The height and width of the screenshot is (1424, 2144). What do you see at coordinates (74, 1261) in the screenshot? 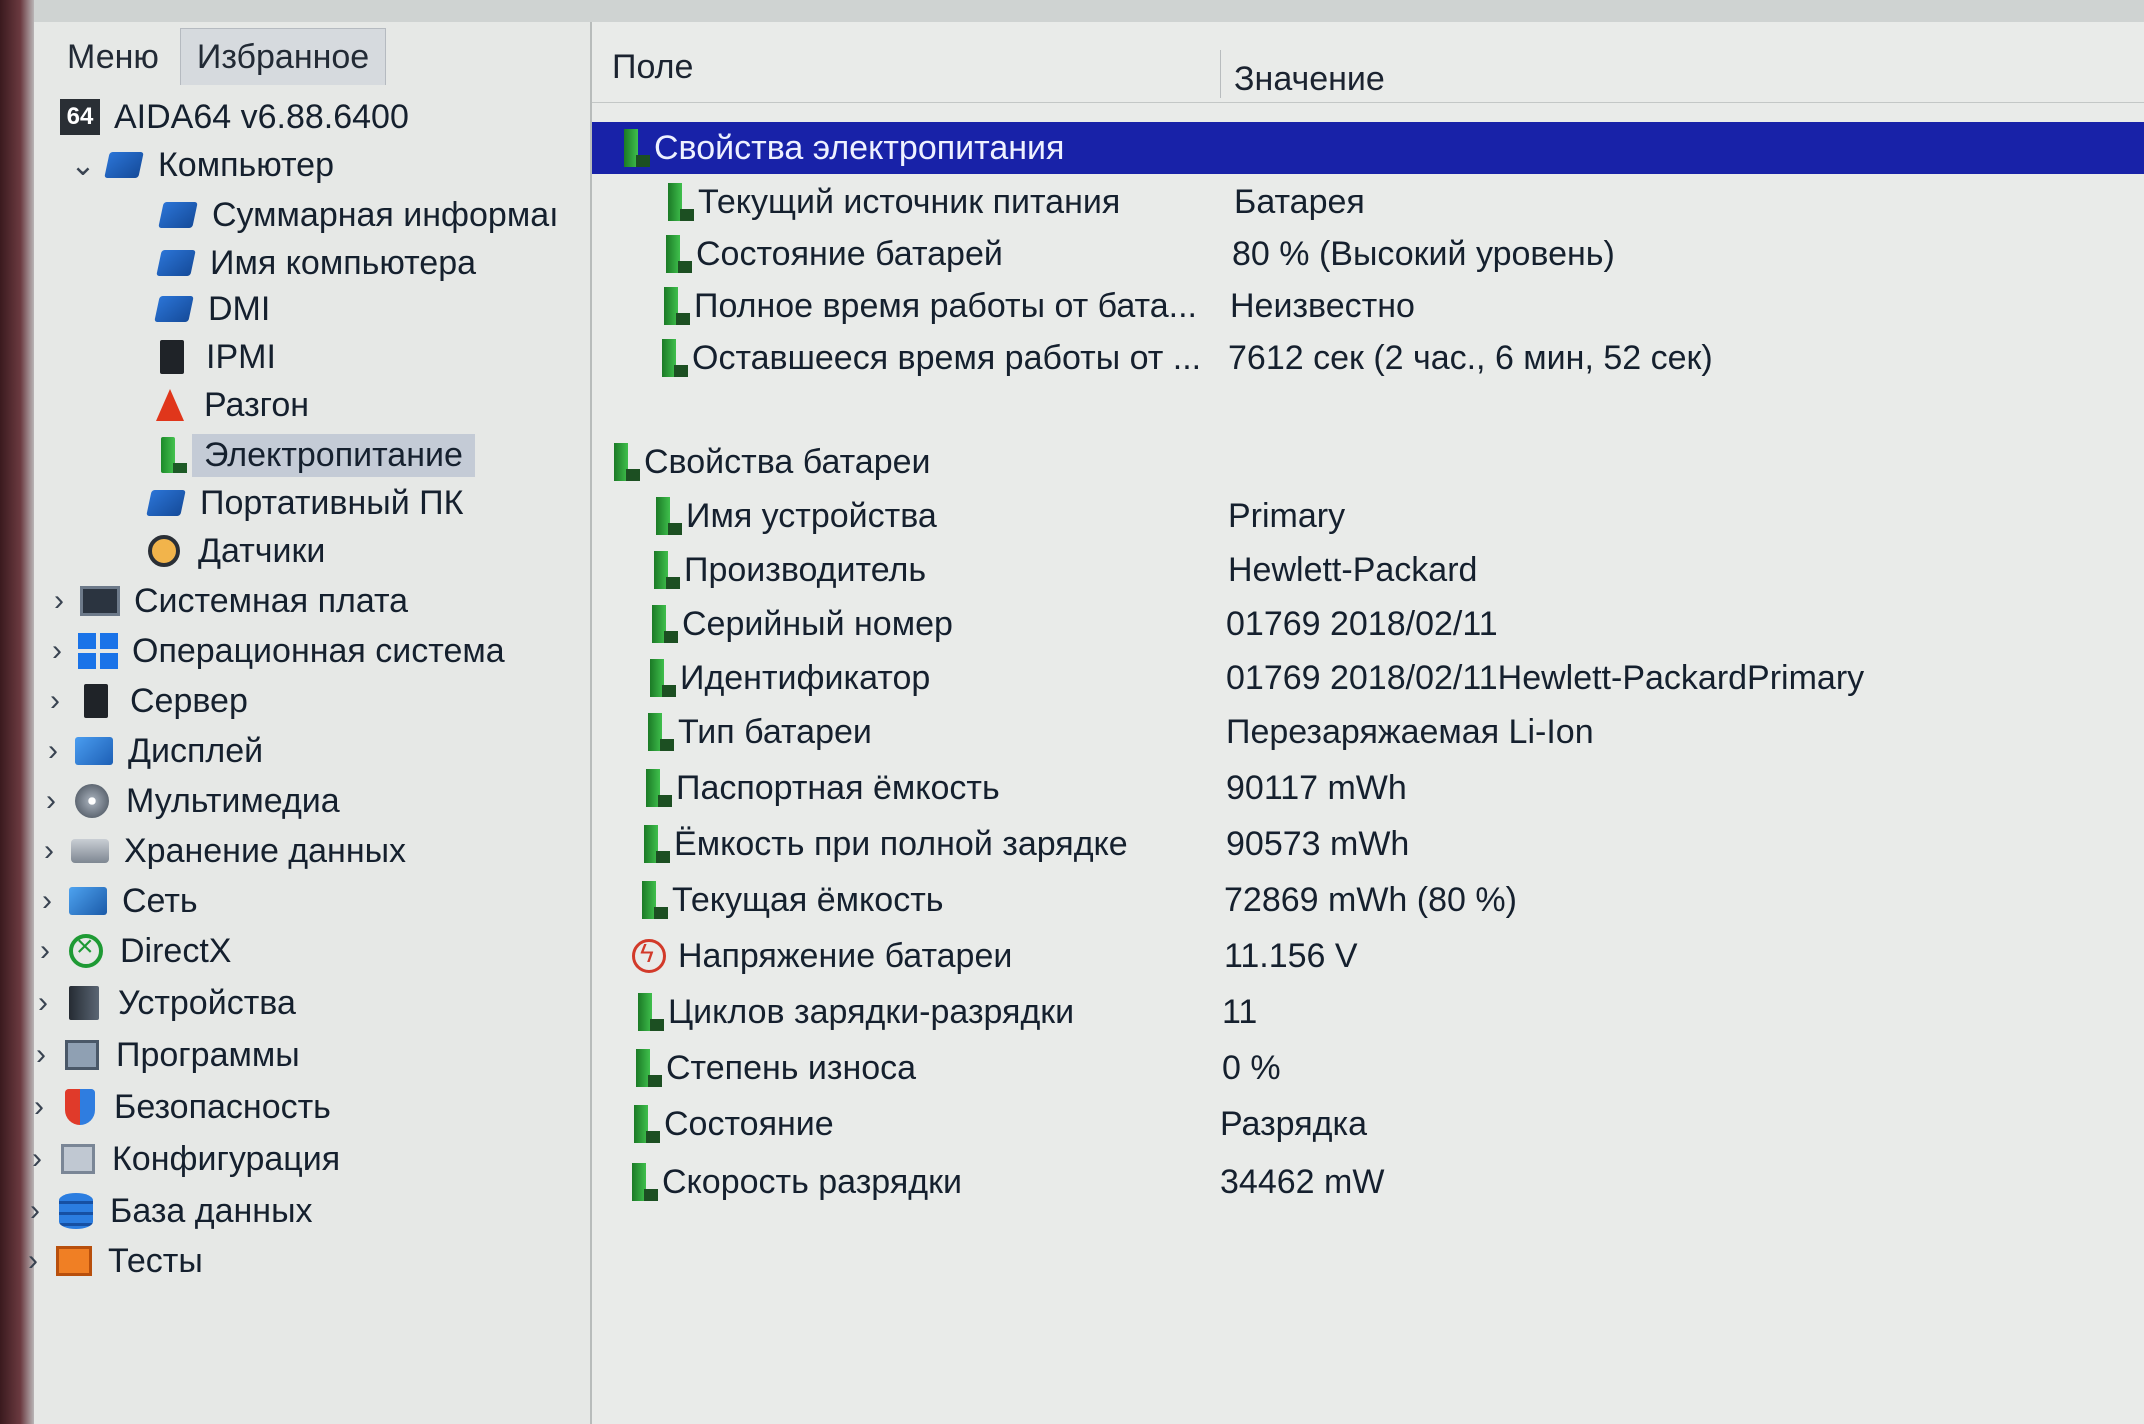
I see `benchmark-icon` at bounding box center [74, 1261].